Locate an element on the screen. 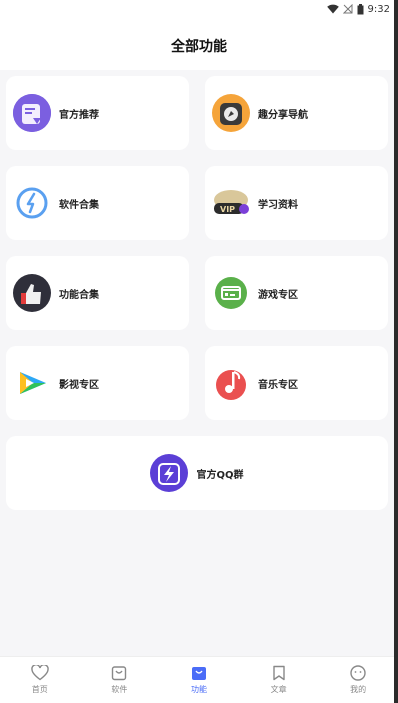  status-bar: 9:32 is located at coordinates (199, 9).